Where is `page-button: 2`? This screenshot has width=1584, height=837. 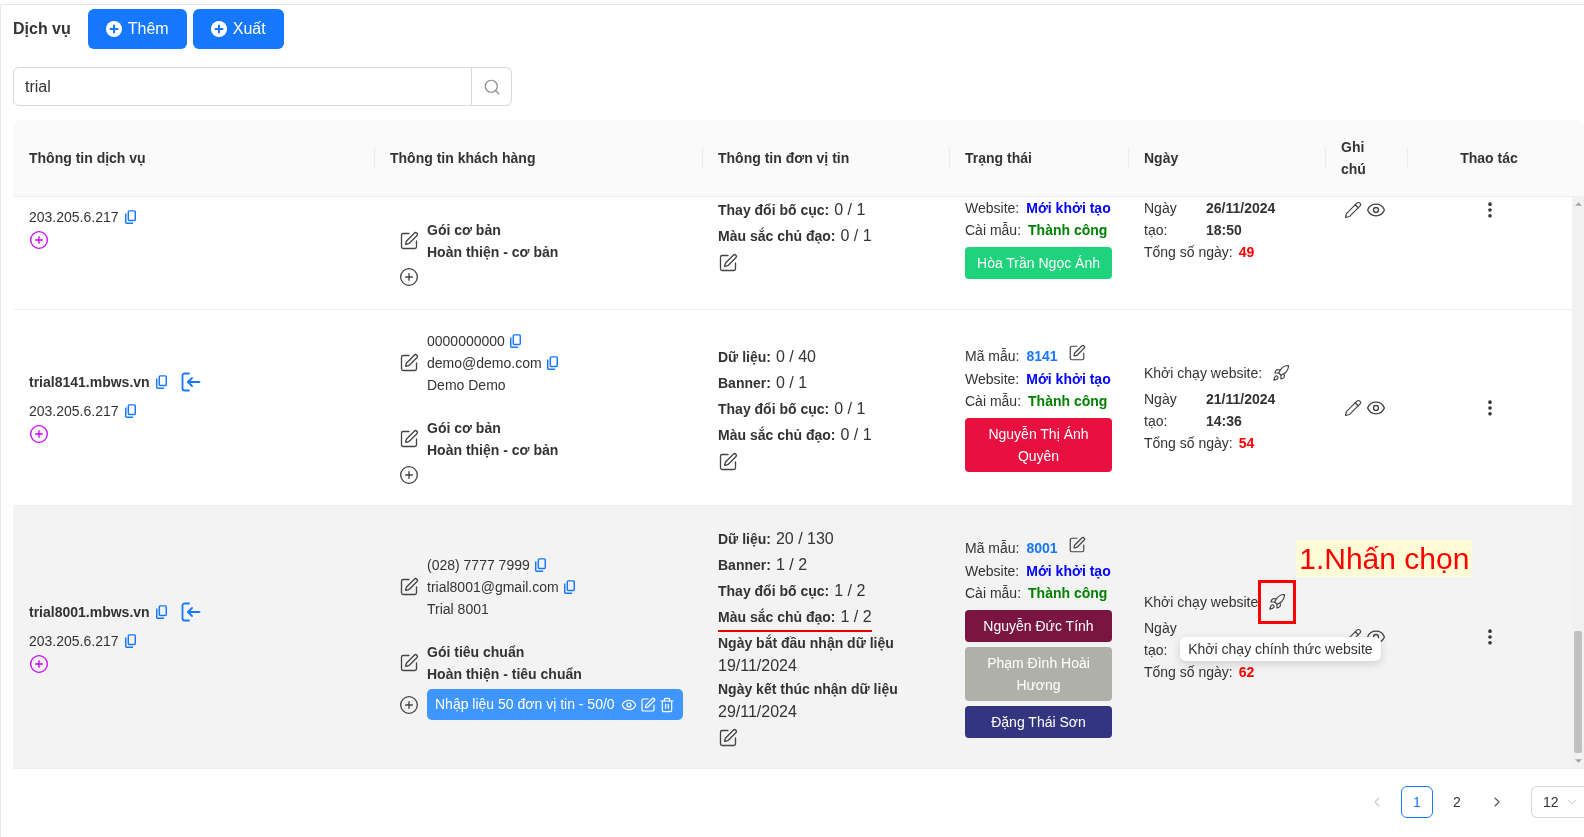
page-button: 2 is located at coordinates (1457, 802).